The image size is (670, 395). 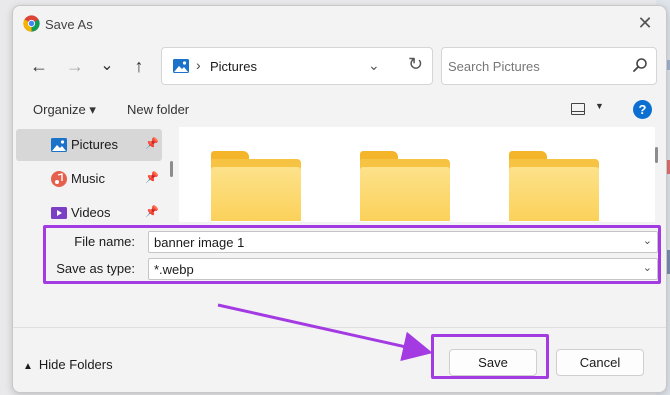 What do you see at coordinates (538, 66) in the screenshot?
I see `search-input` at bounding box center [538, 66].